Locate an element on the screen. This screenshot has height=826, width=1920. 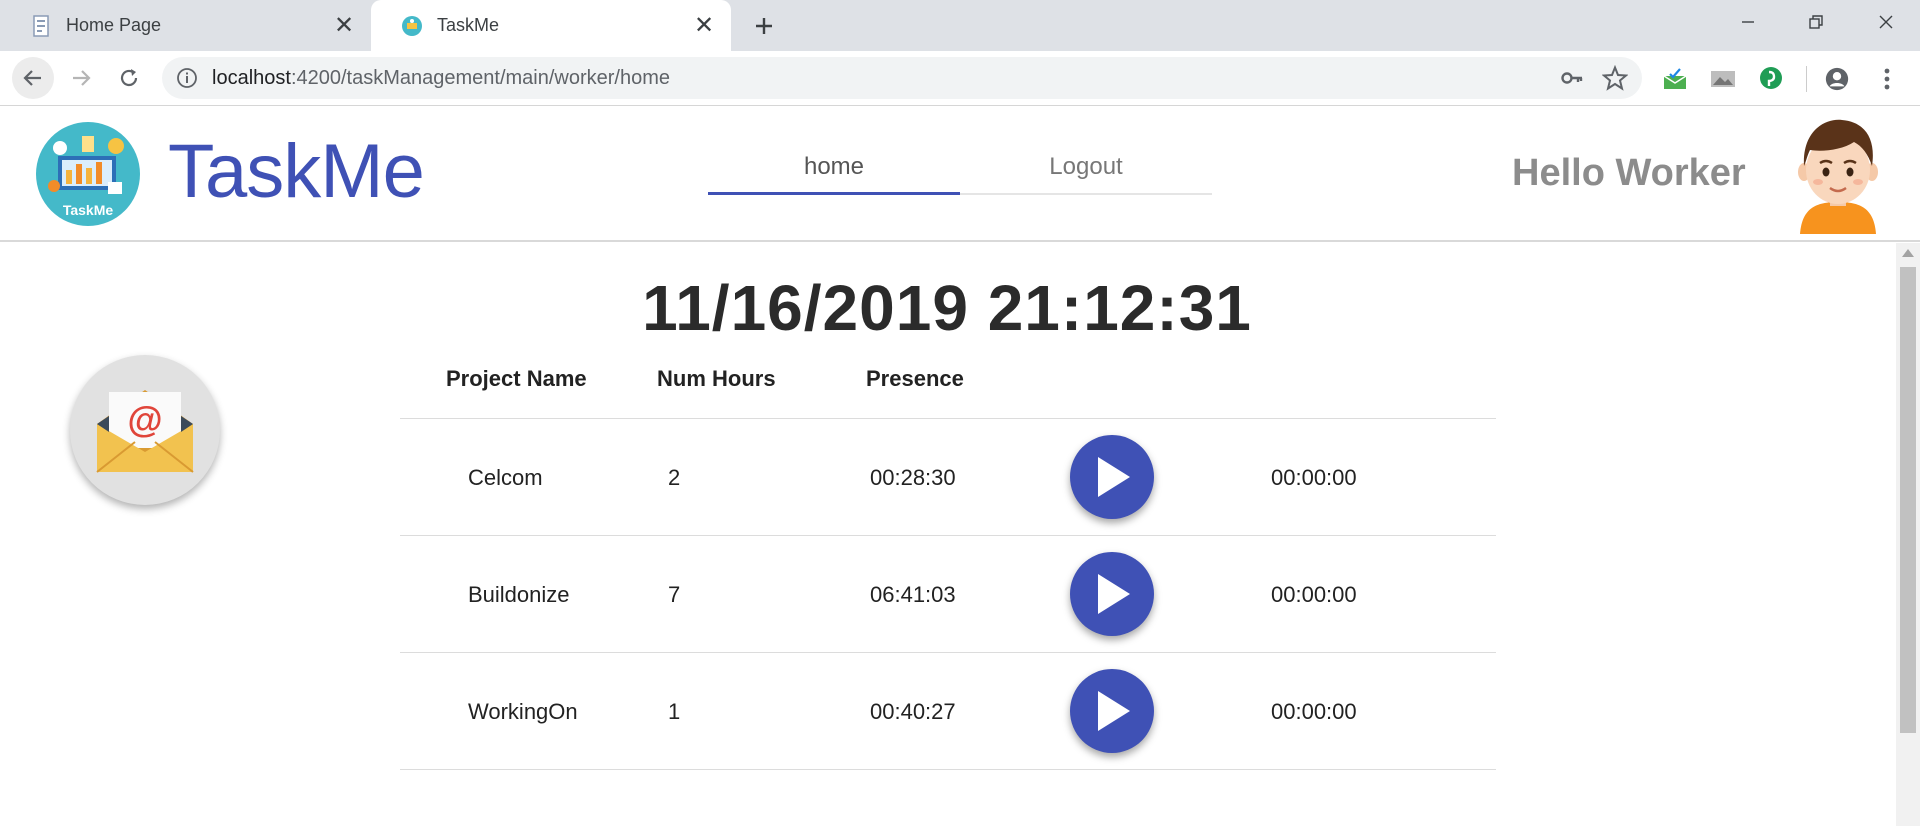
table-row: Celcom 2 00:28:30 00:00:00 is located at coordinates (948, 477).